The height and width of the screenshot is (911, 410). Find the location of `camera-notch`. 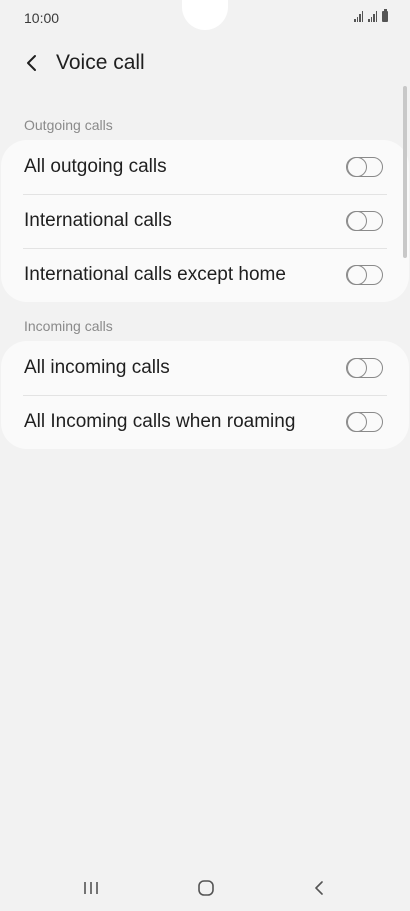

camera-notch is located at coordinates (205, 15).